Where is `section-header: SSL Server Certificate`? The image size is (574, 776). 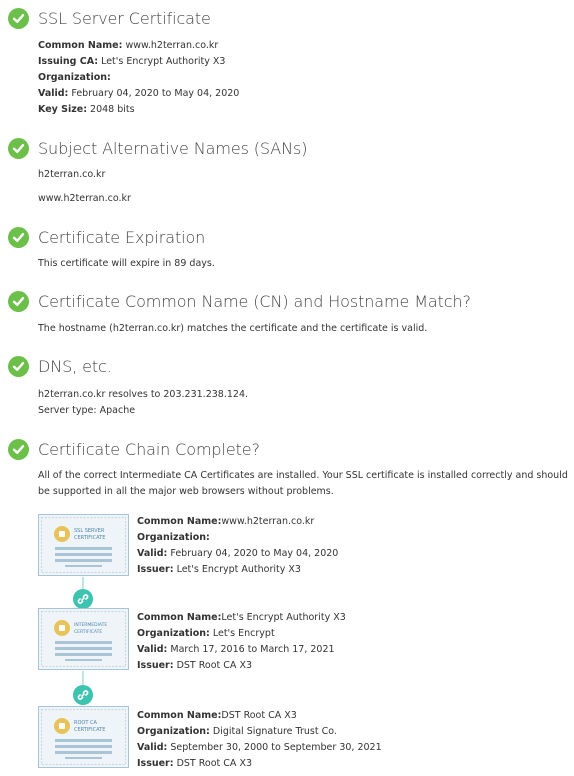
section-header: SSL Server Certificate is located at coordinates (109, 18).